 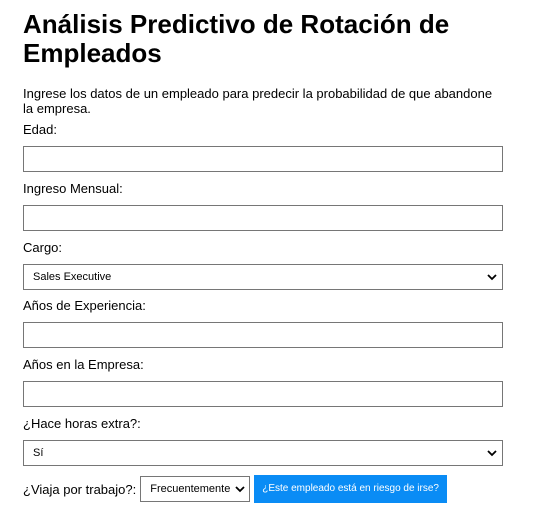 What do you see at coordinates (263, 453) in the screenshot?
I see `horas-extra-select: Sí` at bounding box center [263, 453].